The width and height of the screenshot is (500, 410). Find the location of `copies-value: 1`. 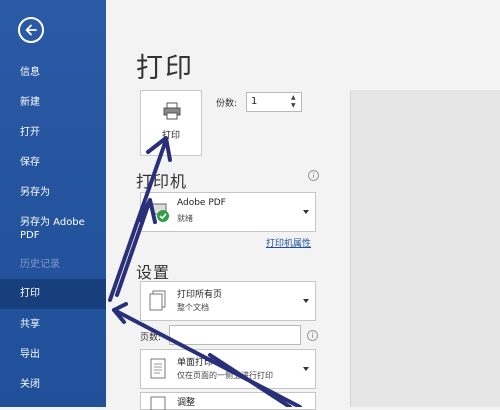

copies-value: 1 is located at coordinates (254, 101).